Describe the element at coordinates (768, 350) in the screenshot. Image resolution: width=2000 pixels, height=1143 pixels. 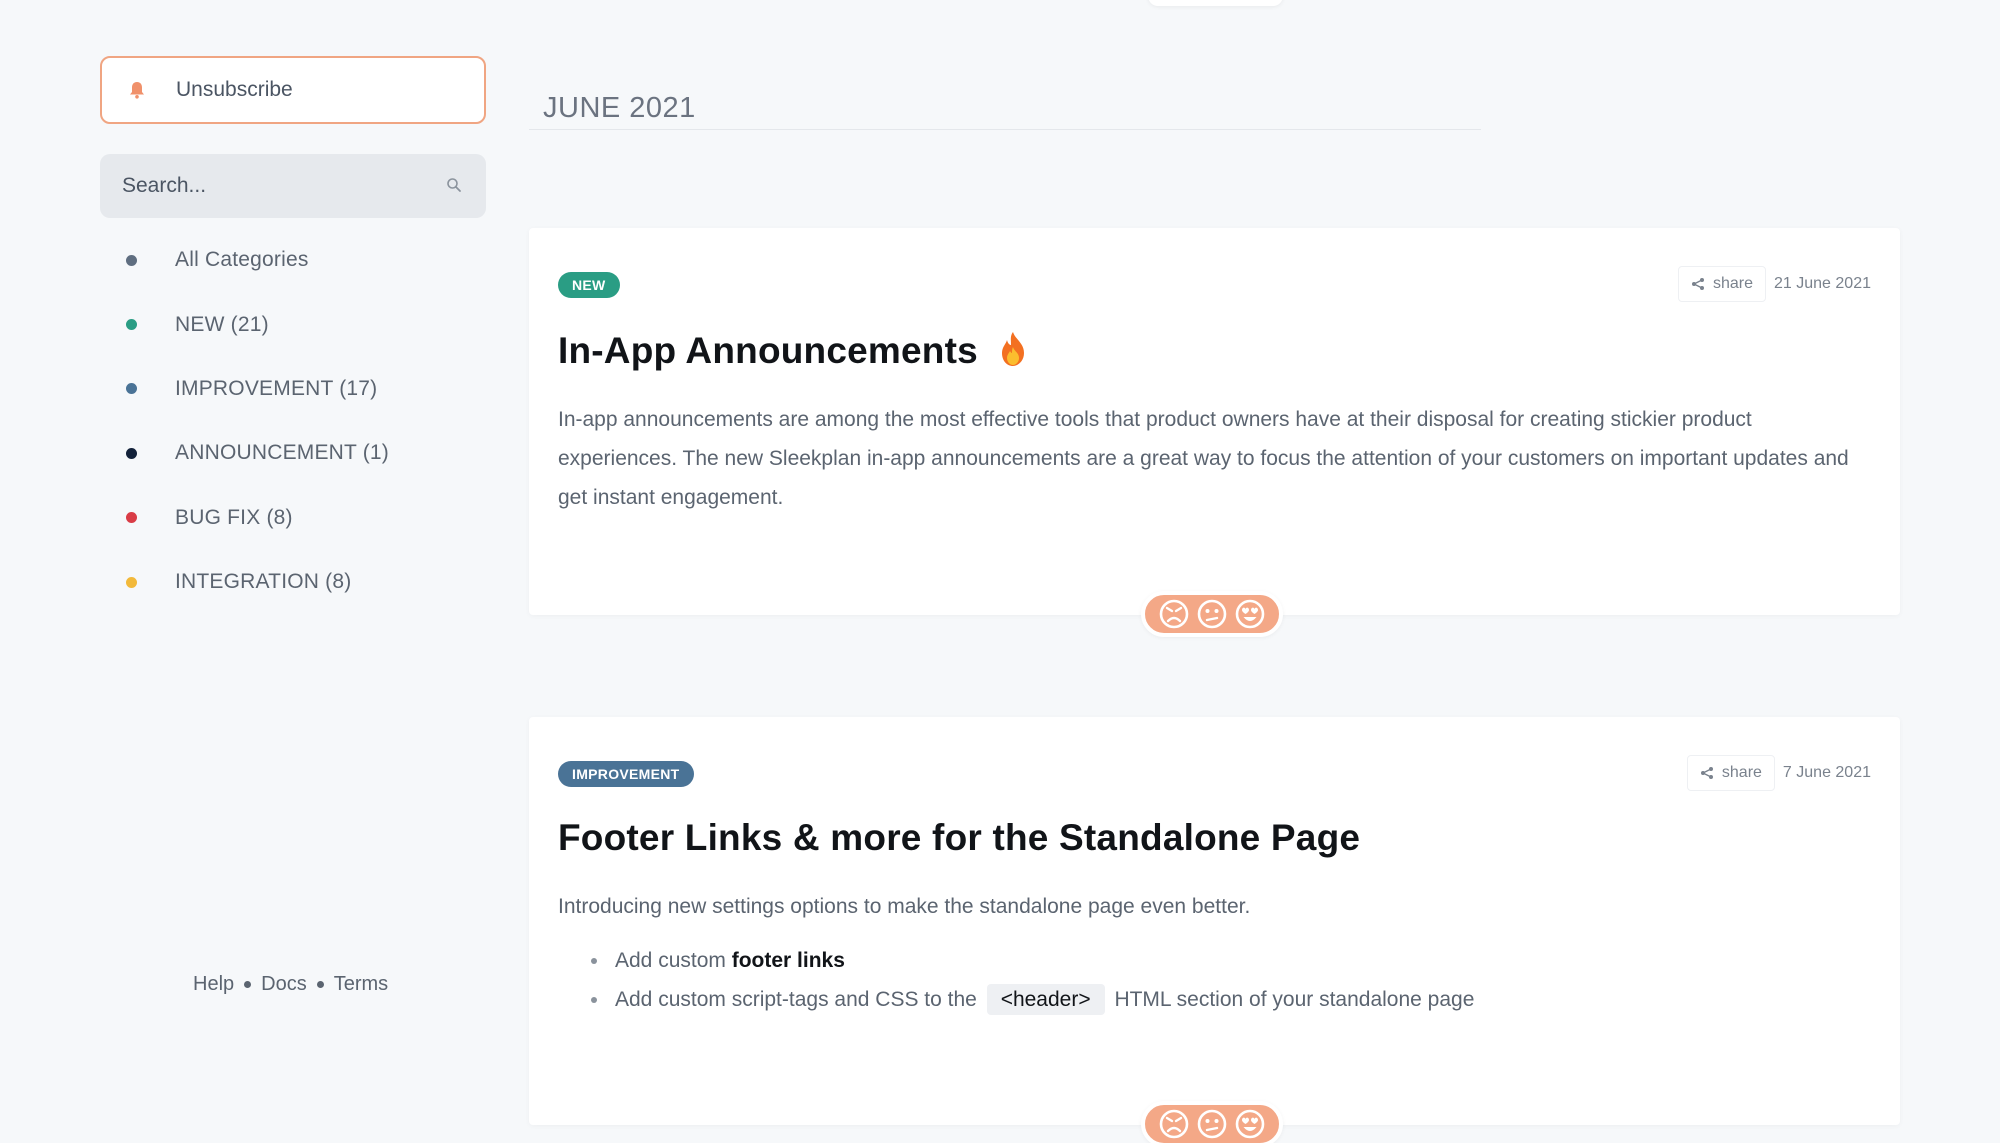
I see `post-title-text: In-App Announcements` at that location.